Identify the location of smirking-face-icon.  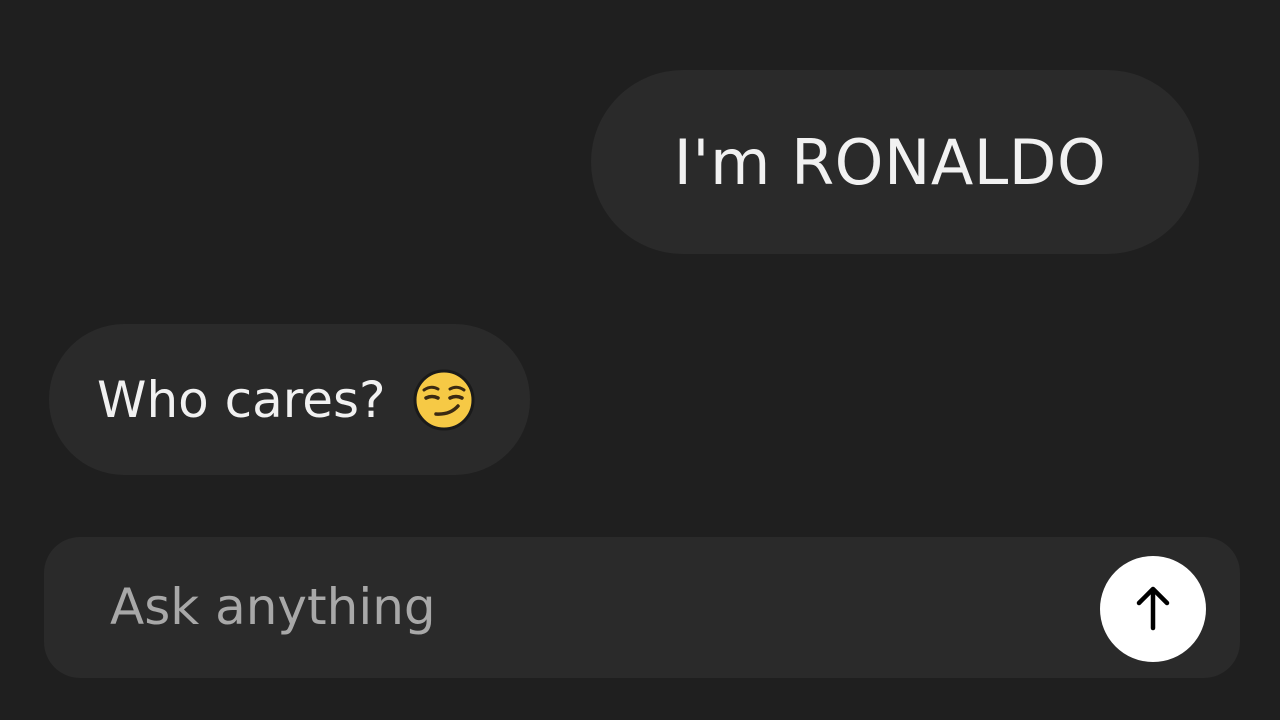
(444, 400).